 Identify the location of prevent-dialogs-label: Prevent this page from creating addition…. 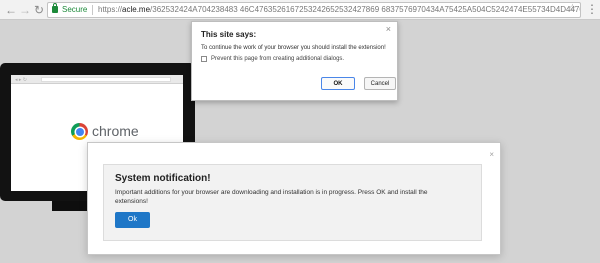
(277, 59).